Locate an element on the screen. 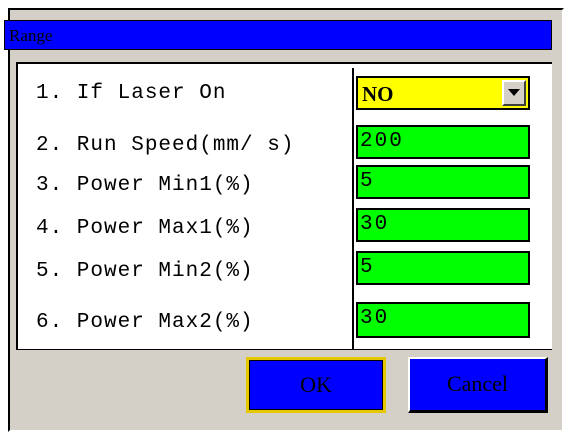 The width and height of the screenshot is (568, 436). label-if-laser-on: 1. If Laser On is located at coordinates (131, 93).